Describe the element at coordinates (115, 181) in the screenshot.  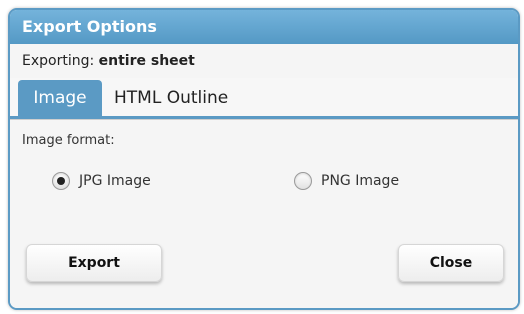
I see `jpg-radio-label: JPG Image` at that location.